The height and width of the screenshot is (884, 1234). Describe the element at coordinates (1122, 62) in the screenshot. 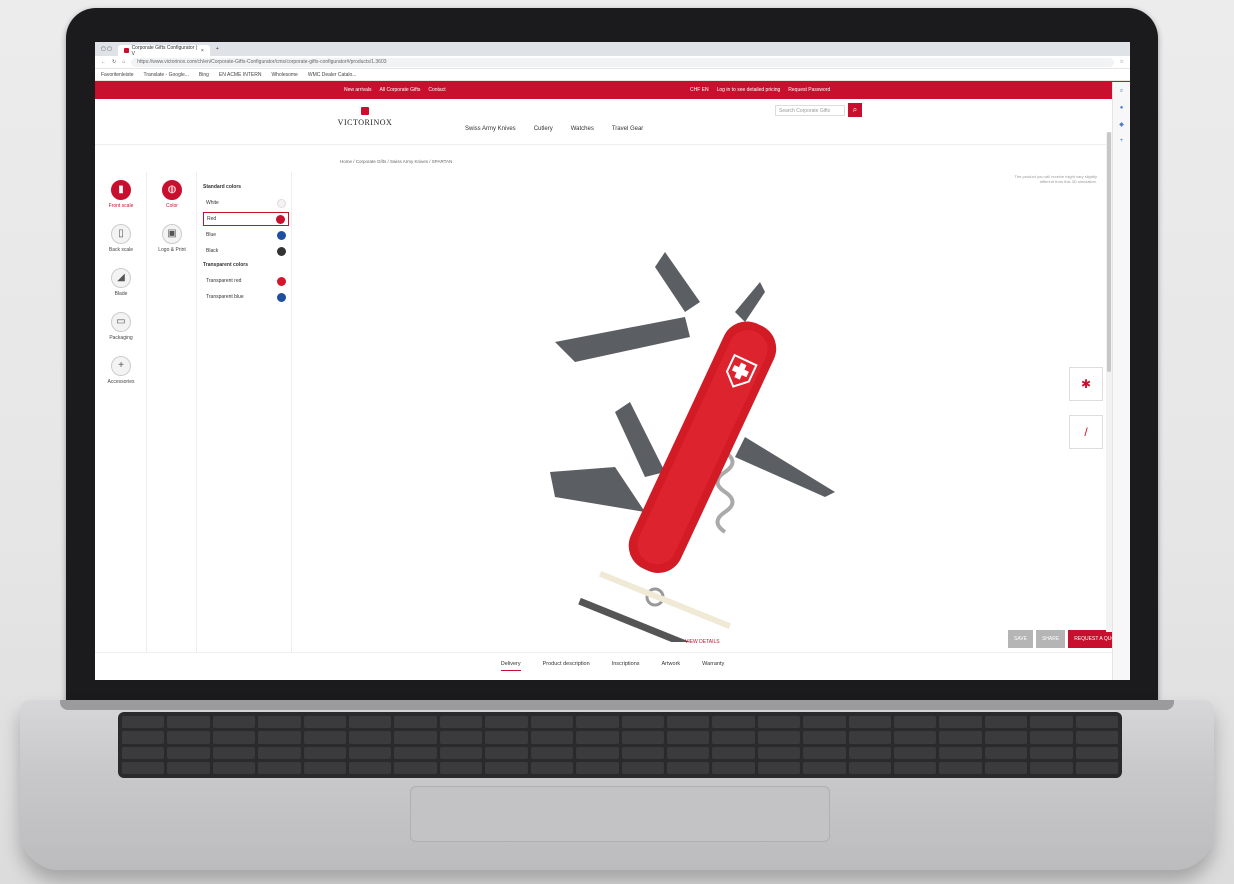

I see `favorite-icon: ☆` at that location.